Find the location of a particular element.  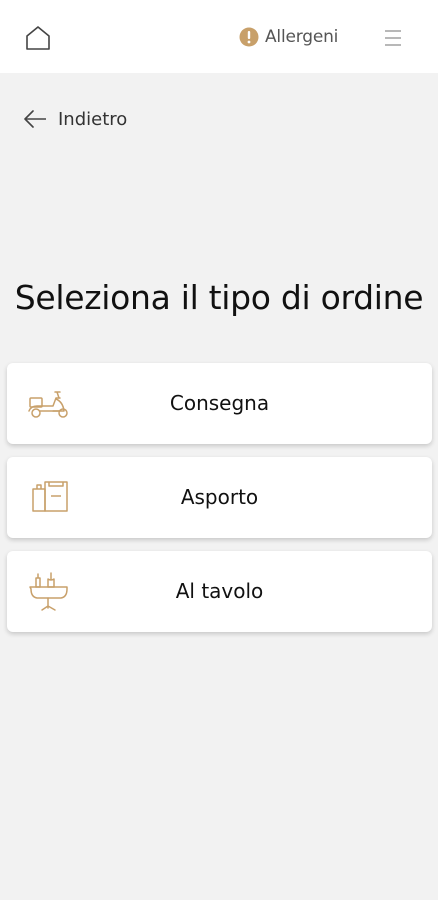

top-bar: Allergeni is located at coordinates (219, 36).